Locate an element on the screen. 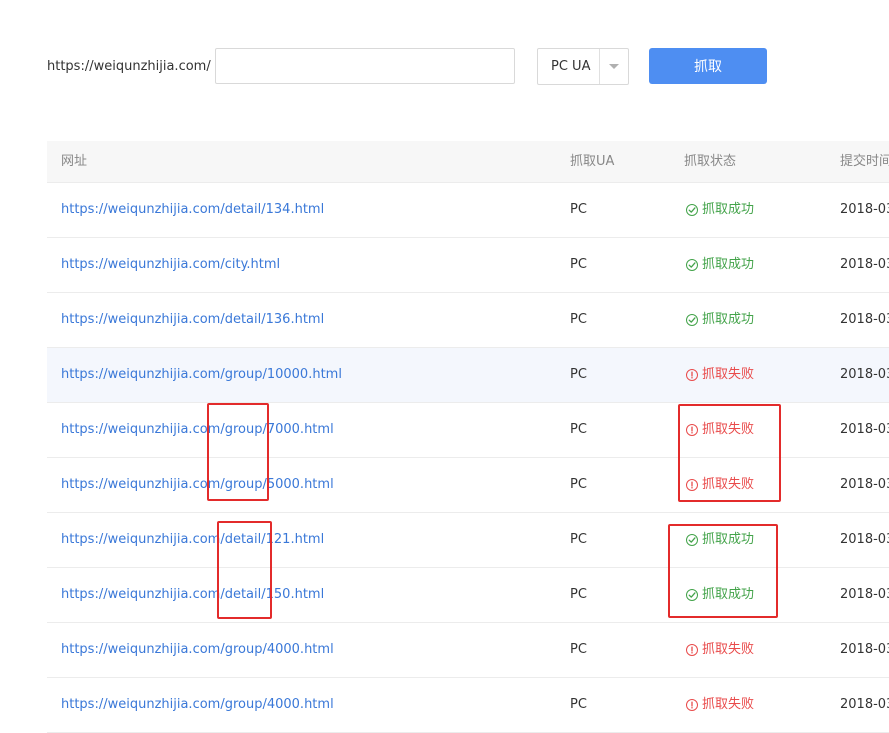 Image resolution: width=889 pixels, height=733 pixels. header-url: 网址 is located at coordinates (74, 161).